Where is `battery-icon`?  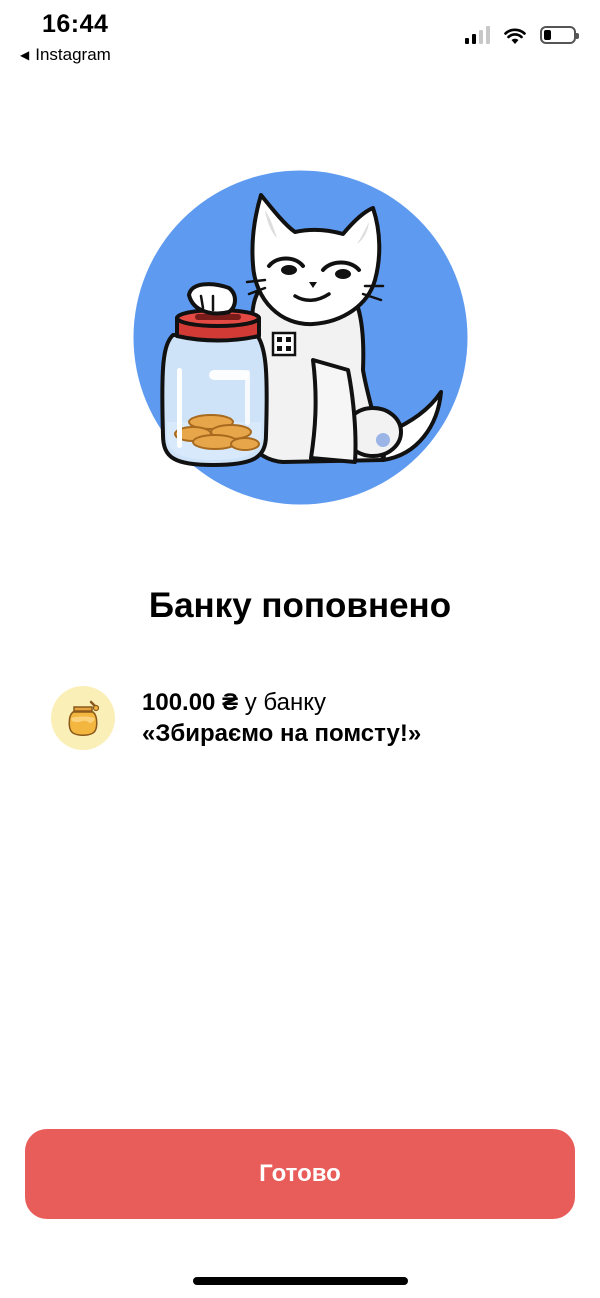 battery-icon is located at coordinates (559, 35).